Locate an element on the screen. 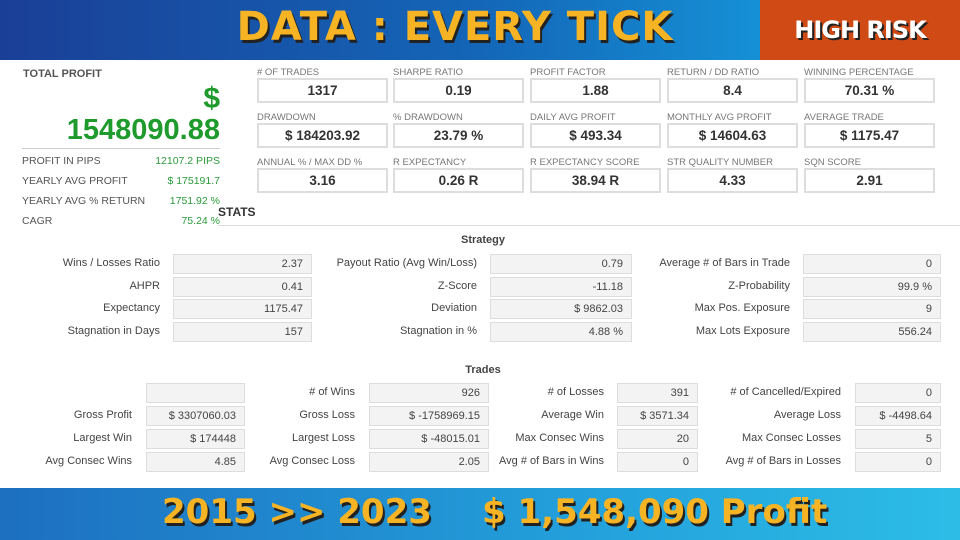 This screenshot has width=960, height=540. strategy-label: AHPR is located at coordinates (144, 285).